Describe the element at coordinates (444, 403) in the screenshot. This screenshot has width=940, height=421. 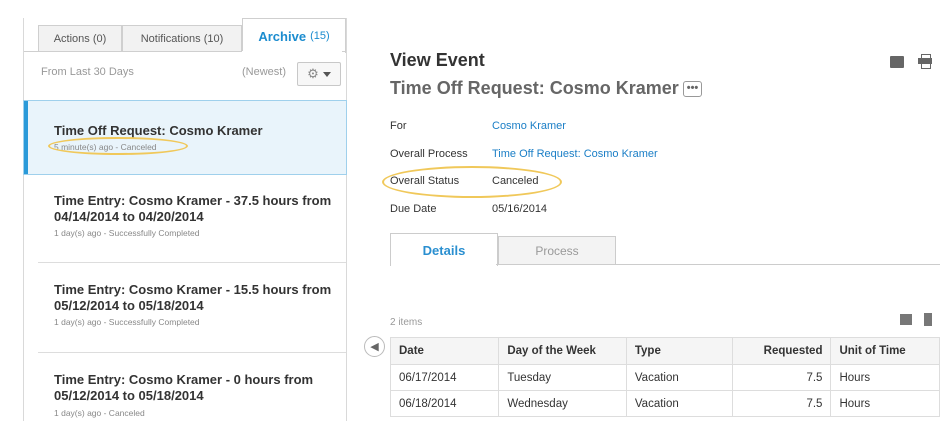
I see `table-cell: 06/18/2014` at that location.